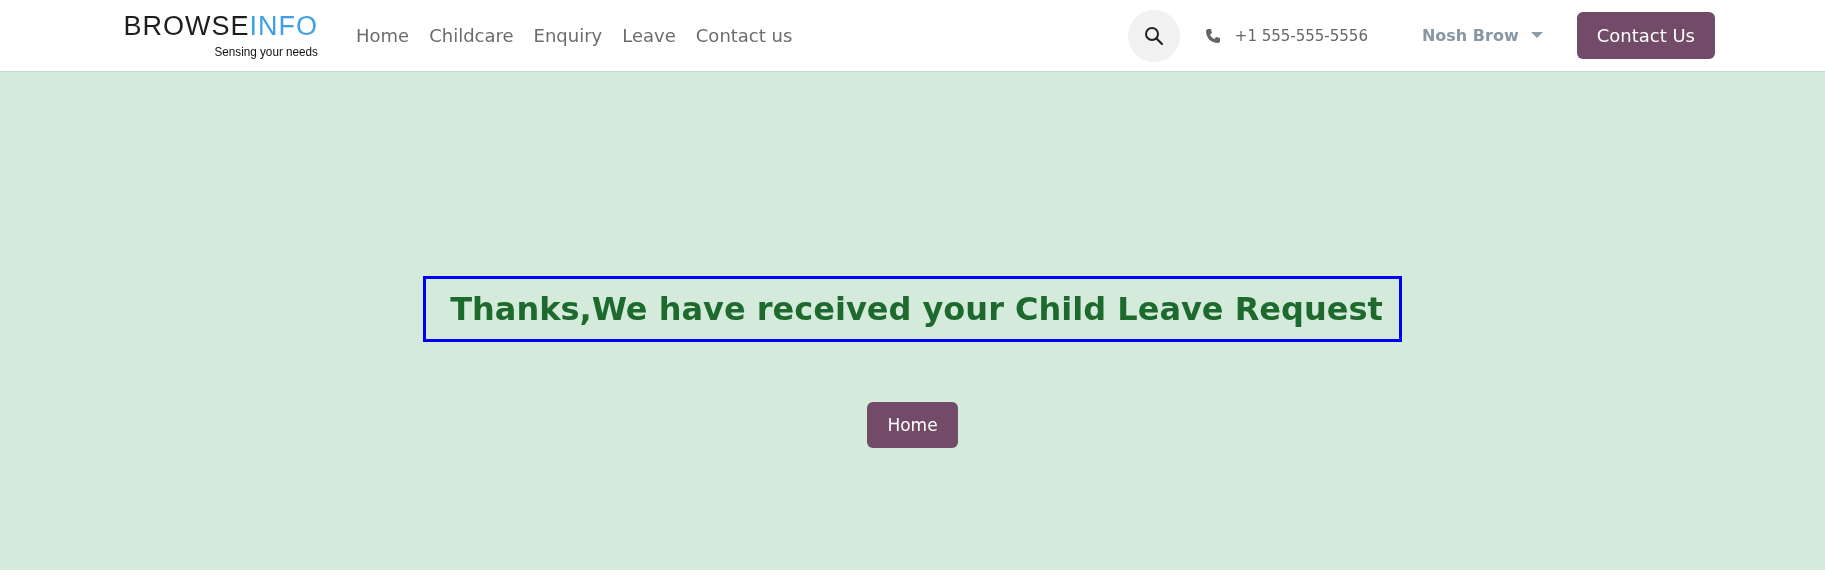 The height and width of the screenshot is (582, 1825). Describe the element at coordinates (912, 309) in the screenshot. I see `confirmation-heading: Thanks,We have received your Child Leave Request` at that location.